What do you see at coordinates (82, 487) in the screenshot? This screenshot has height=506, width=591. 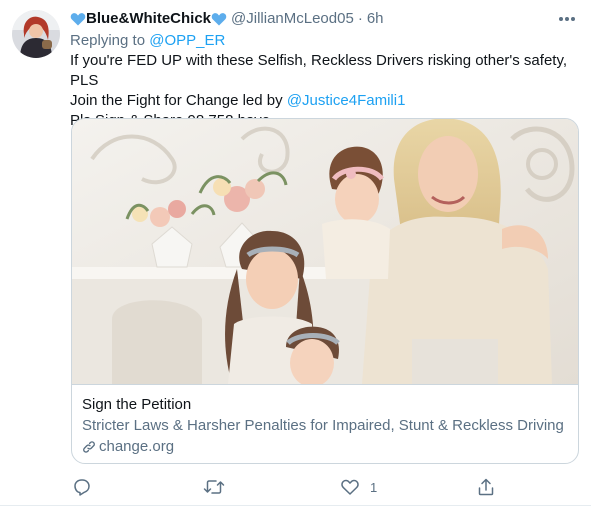 I see `reply-icon` at bounding box center [82, 487].